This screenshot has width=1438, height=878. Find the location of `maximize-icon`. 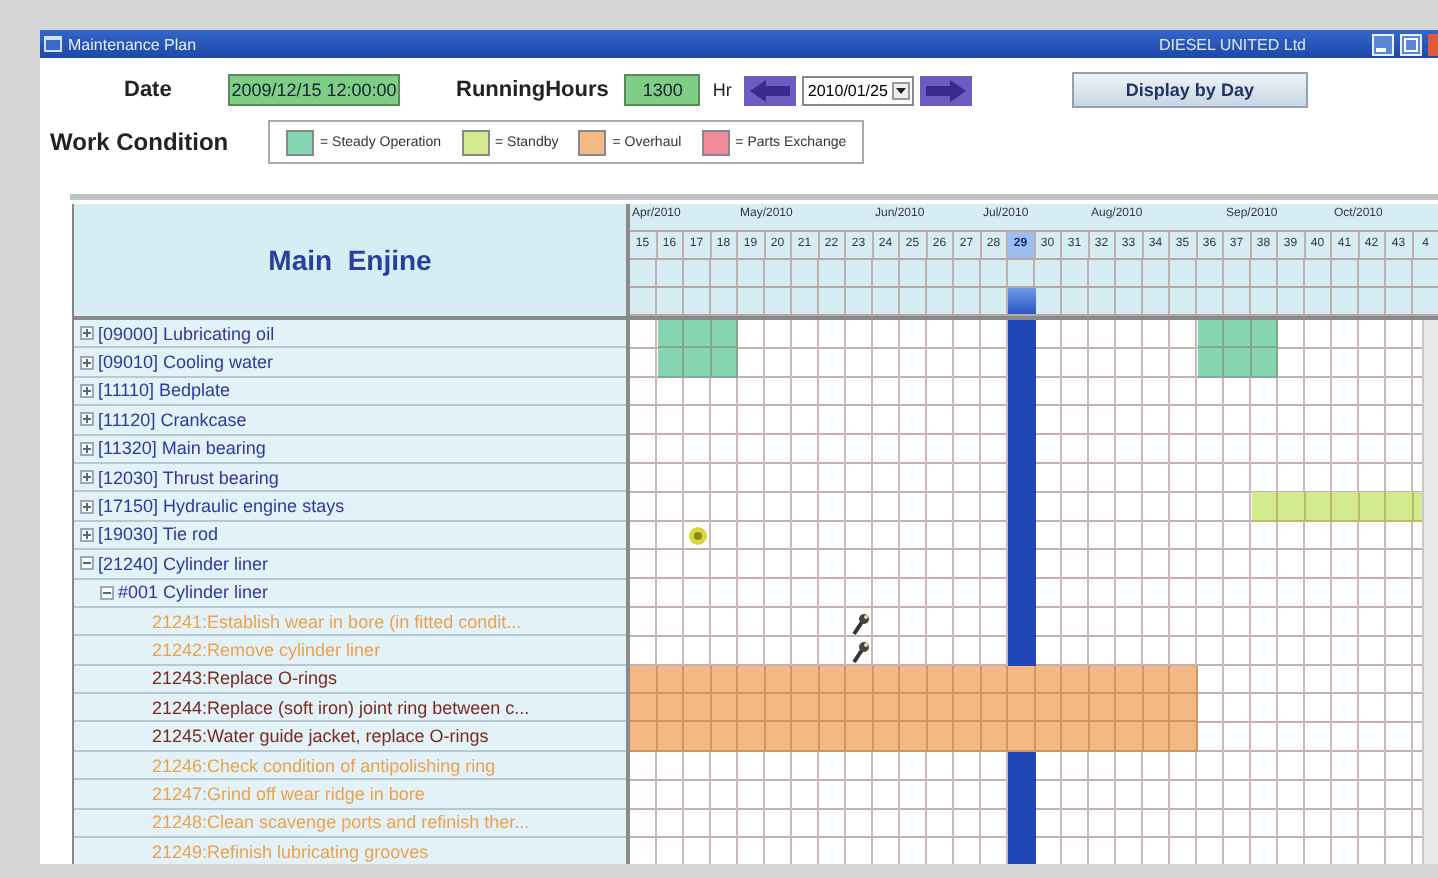

maximize-icon is located at coordinates (1411, 44).